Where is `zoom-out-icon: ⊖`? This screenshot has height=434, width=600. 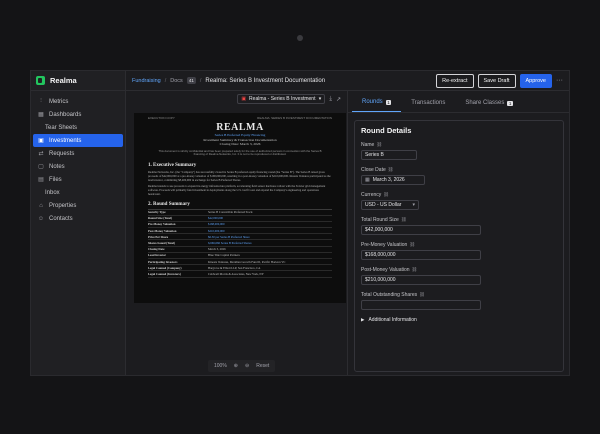 zoom-out-icon: ⊖ is located at coordinates (247, 366).